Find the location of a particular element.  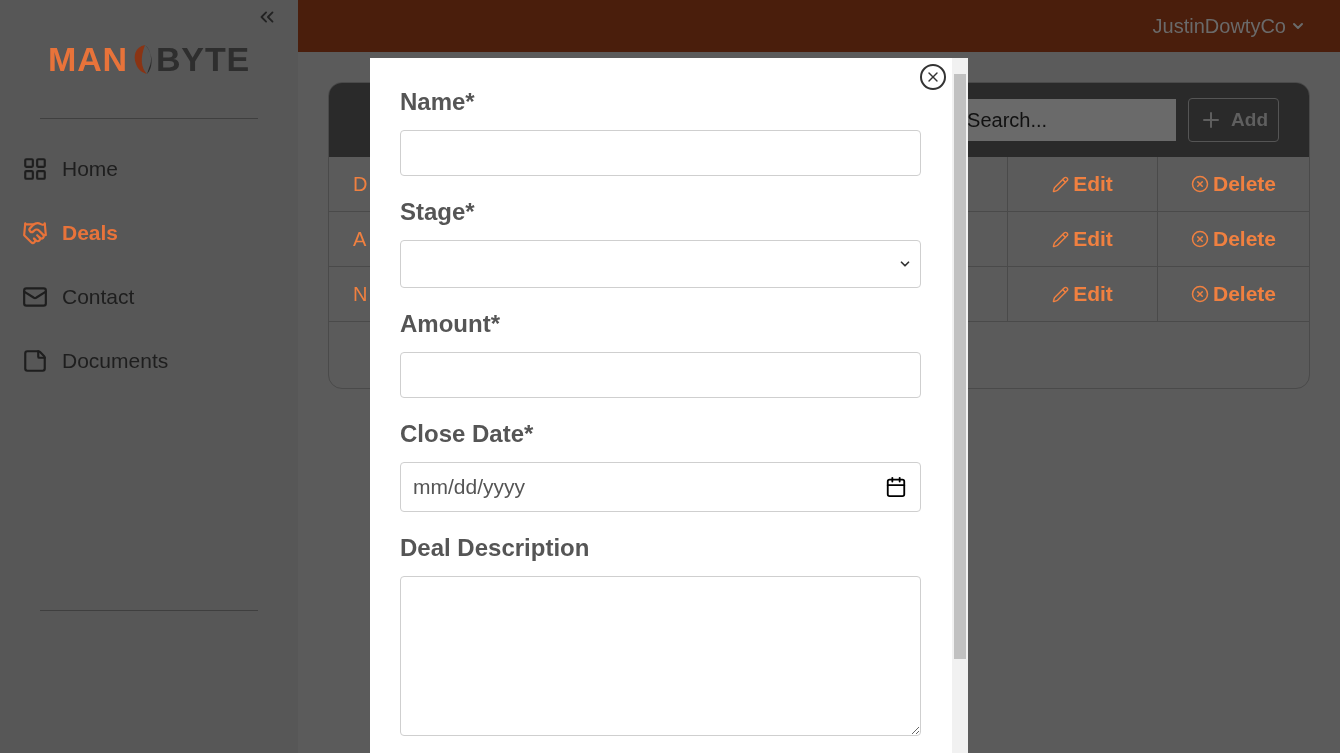

table-cell-text: A is located at coordinates (360, 239).